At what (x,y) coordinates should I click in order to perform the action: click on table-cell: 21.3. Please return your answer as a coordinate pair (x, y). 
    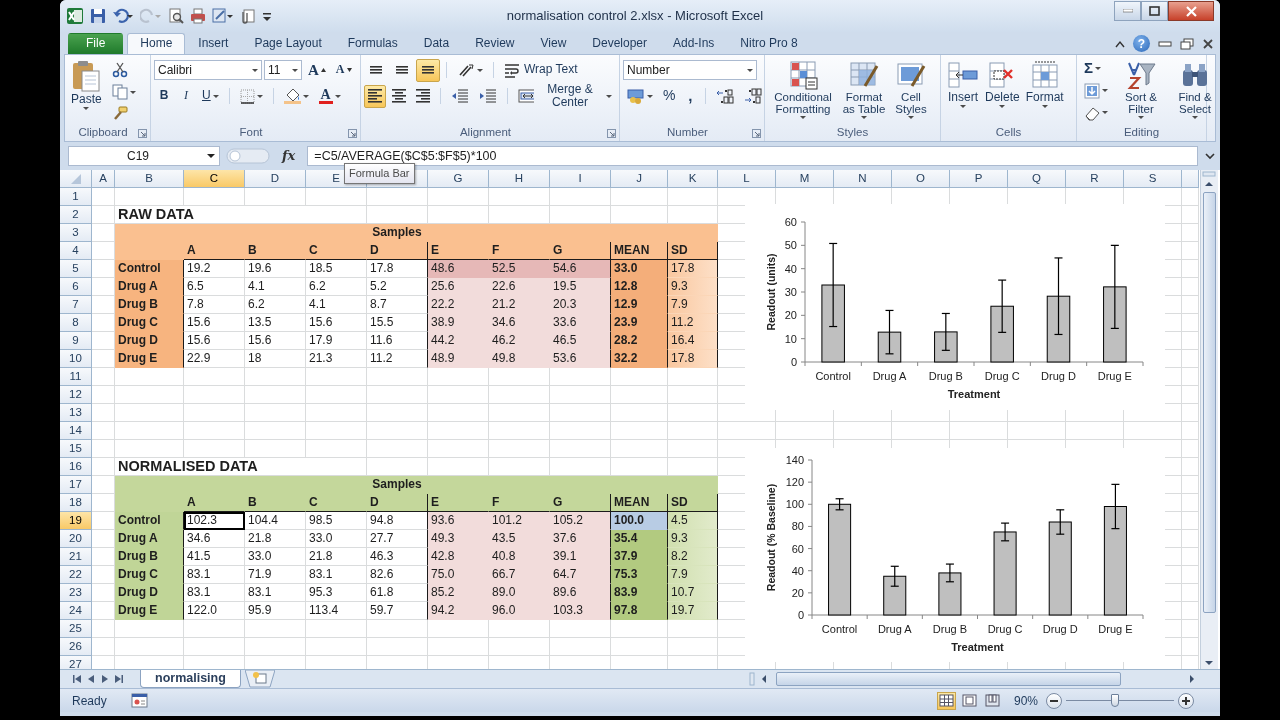
    Looking at the image, I should click on (336, 359).